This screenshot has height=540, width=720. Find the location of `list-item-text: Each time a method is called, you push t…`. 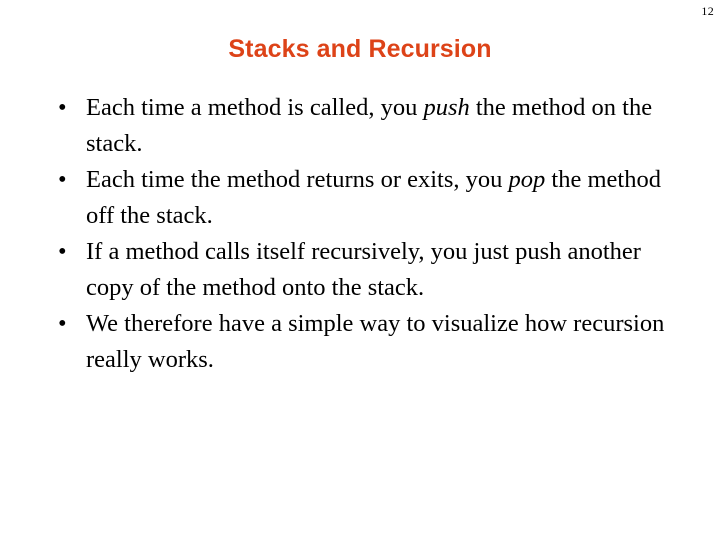

list-item-text: Each time a method is called, you push t… is located at coordinates (381, 126).